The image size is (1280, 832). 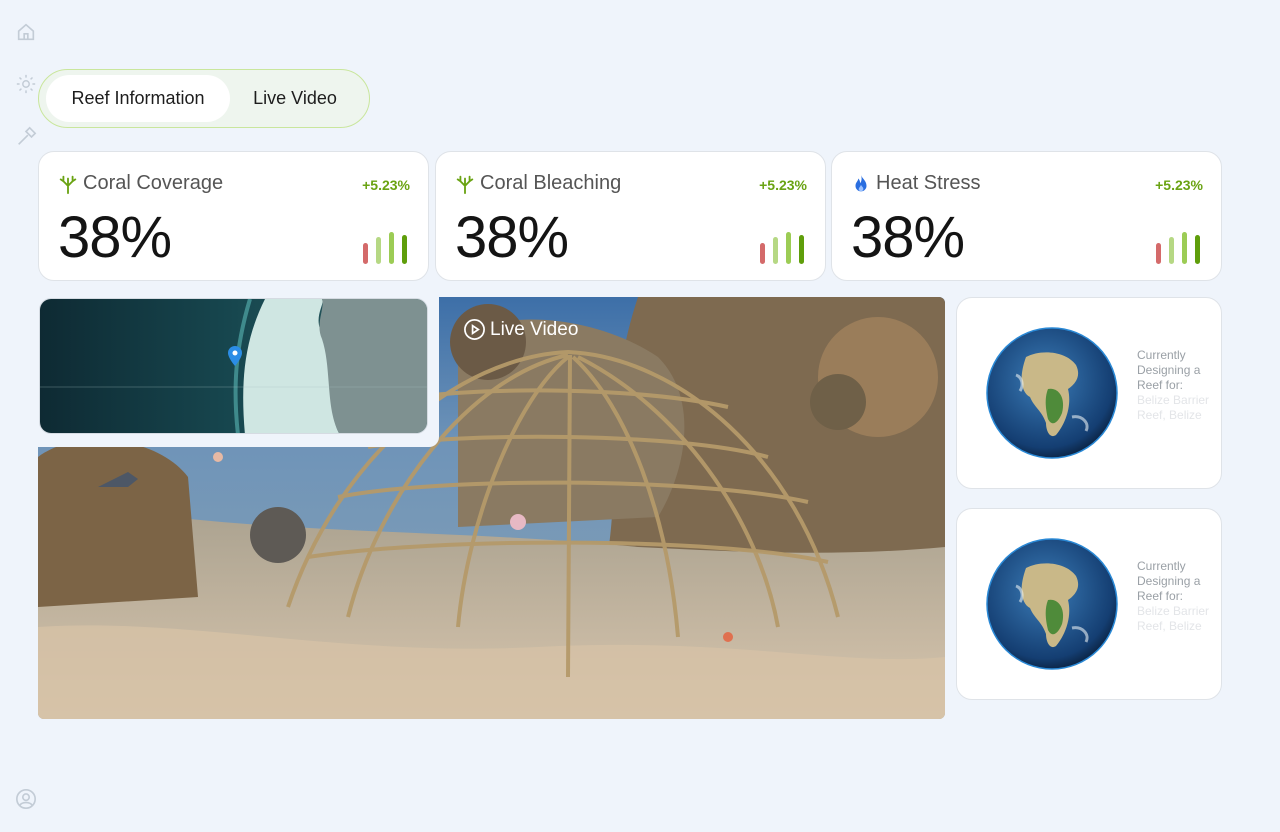 What do you see at coordinates (474, 329) in the screenshot?
I see `play-icon` at bounding box center [474, 329].